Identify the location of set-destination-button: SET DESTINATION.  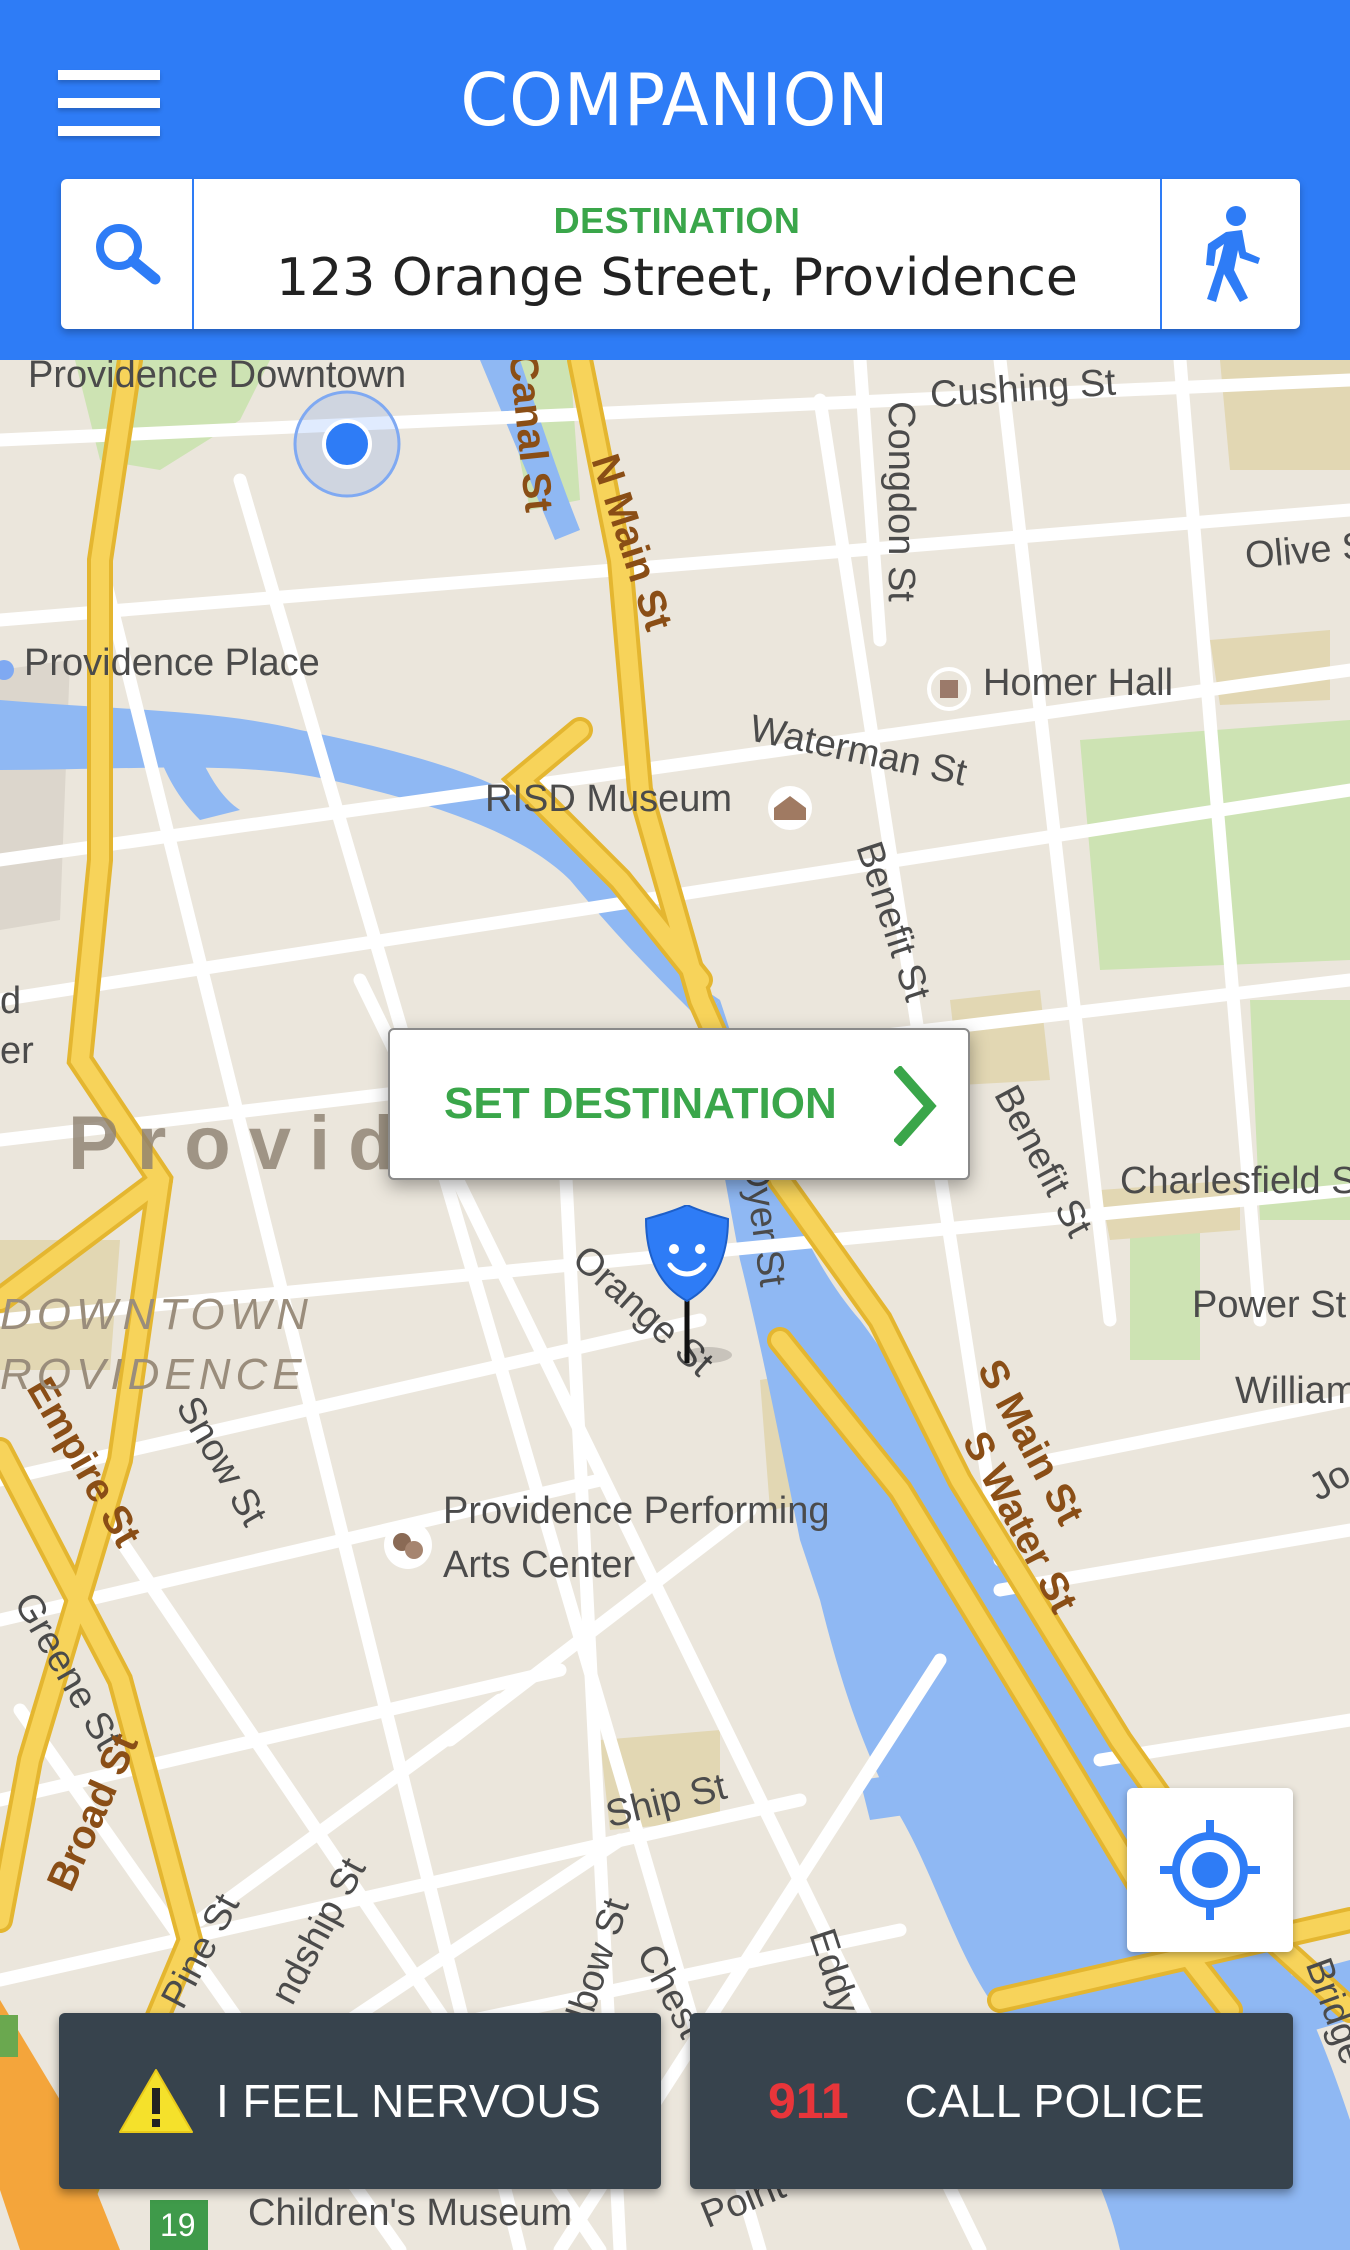
(679, 1104).